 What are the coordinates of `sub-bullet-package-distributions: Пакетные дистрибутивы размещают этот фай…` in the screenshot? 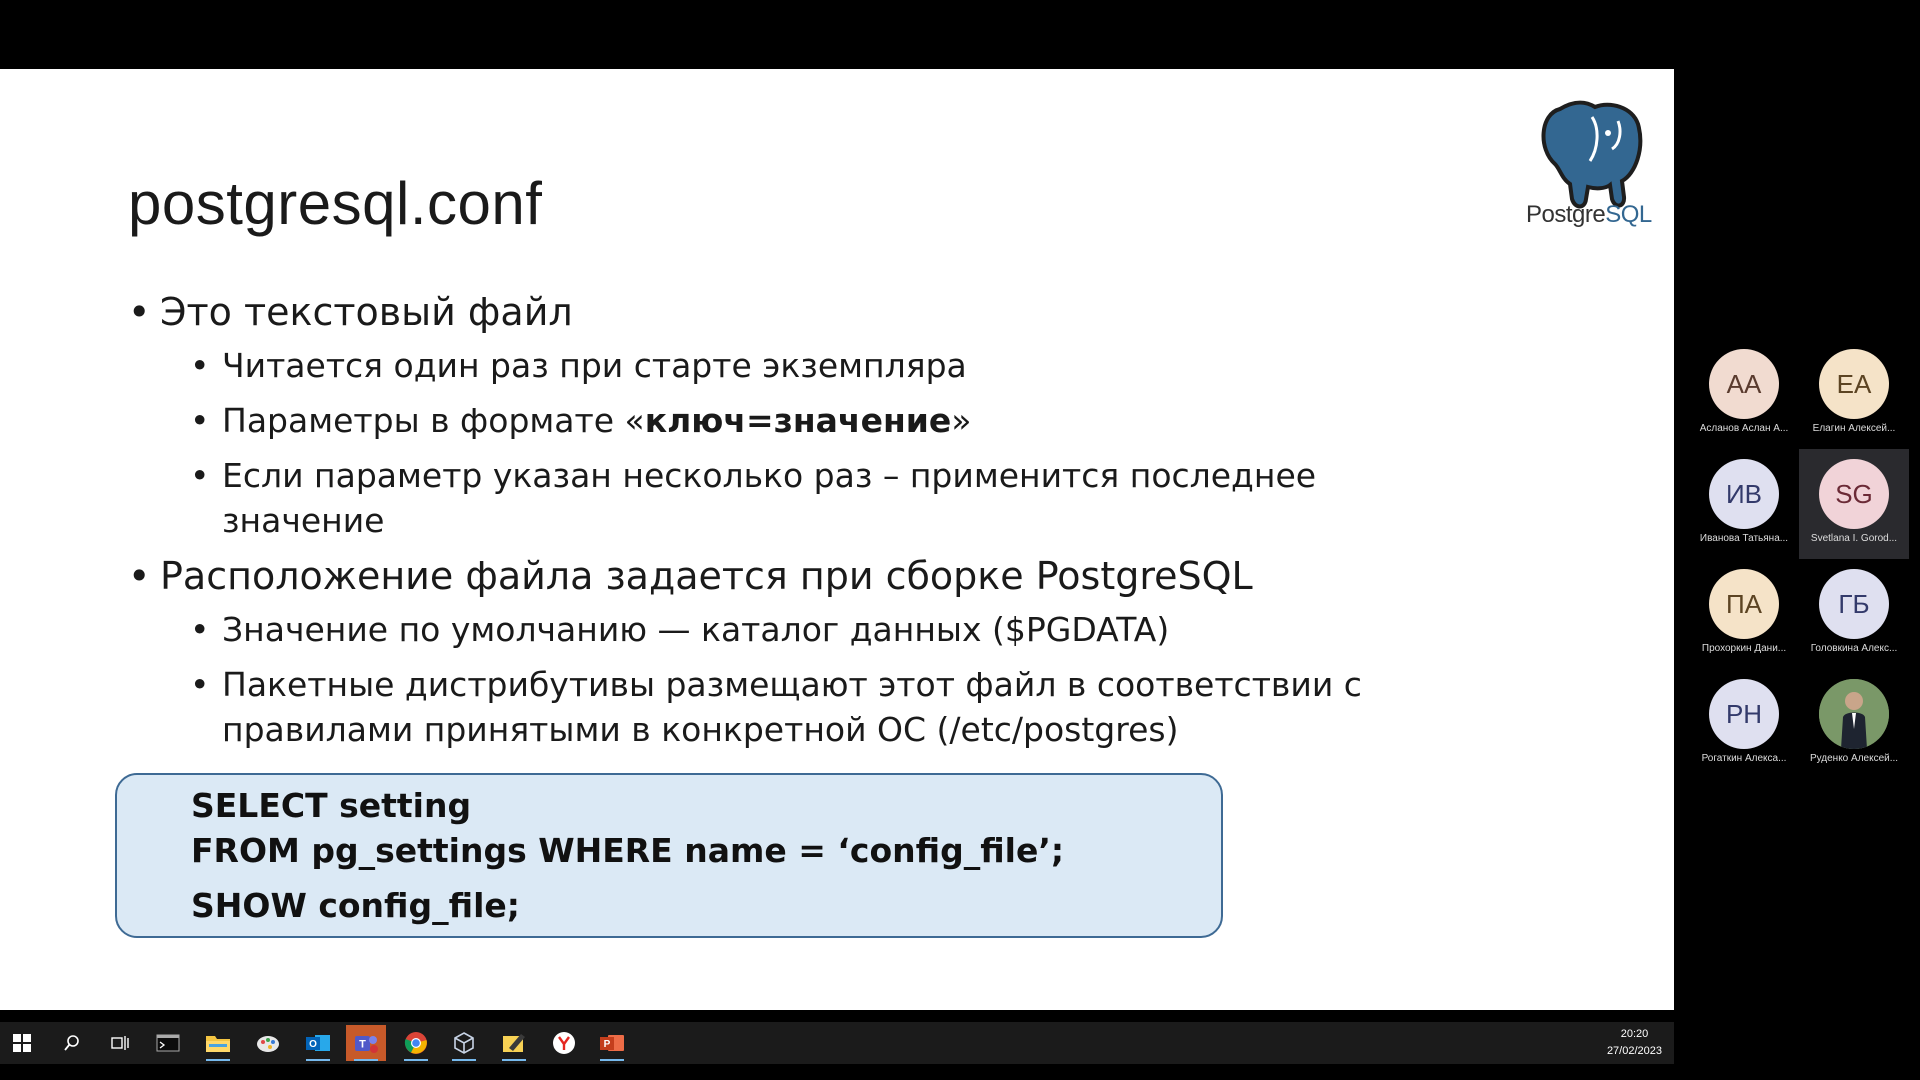 It's located at (809, 707).